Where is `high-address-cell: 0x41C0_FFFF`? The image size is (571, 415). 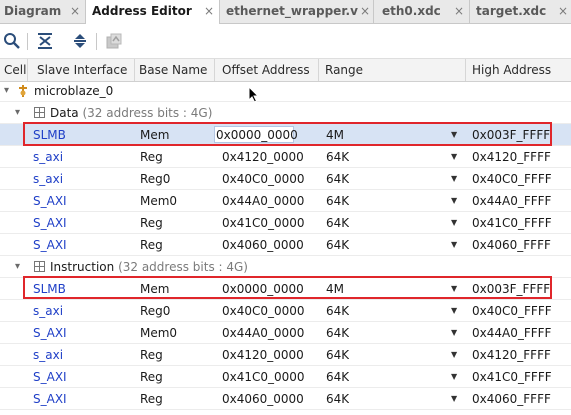
high-address-cell: 0x41C0_FFFF is located at coordinates (512, 223).